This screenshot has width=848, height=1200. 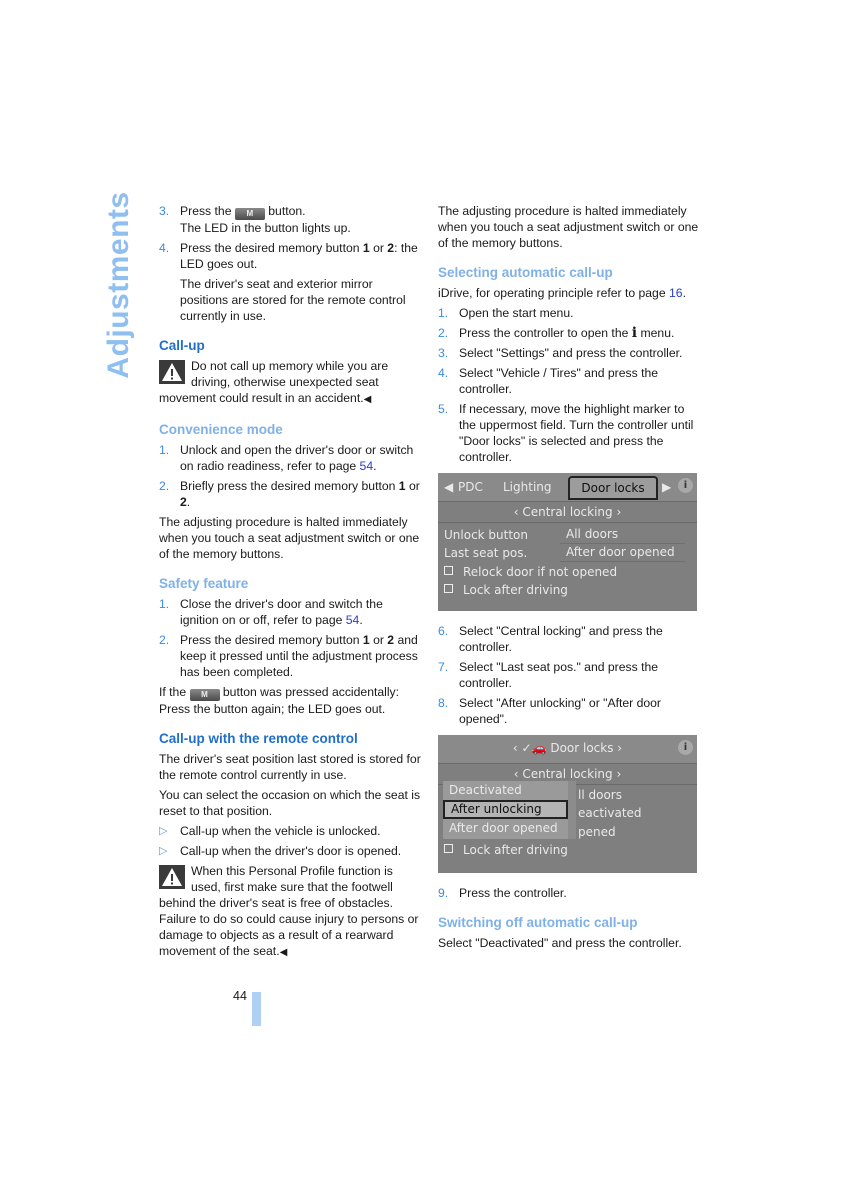 I want to click on central-locking-header: ‹ Central locking ›, so click(x=567, y=512).